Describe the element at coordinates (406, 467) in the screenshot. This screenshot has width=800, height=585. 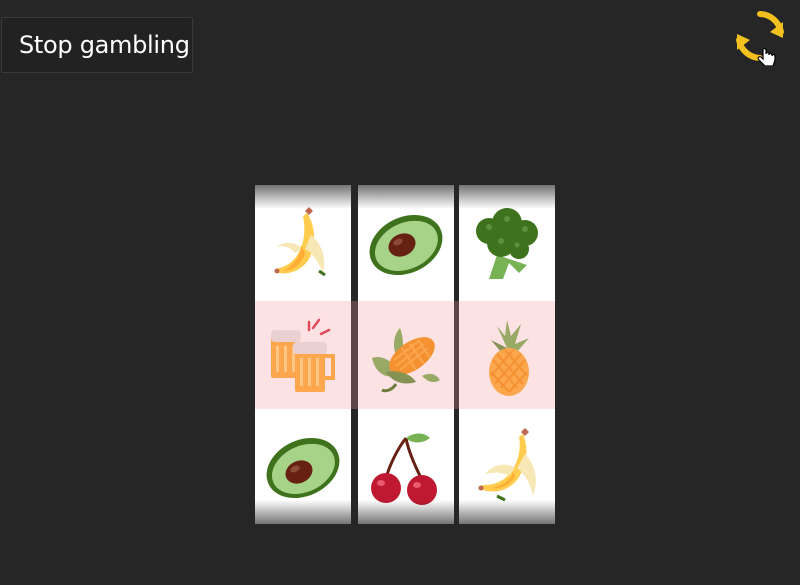
I see `cherries-icon` at that location.